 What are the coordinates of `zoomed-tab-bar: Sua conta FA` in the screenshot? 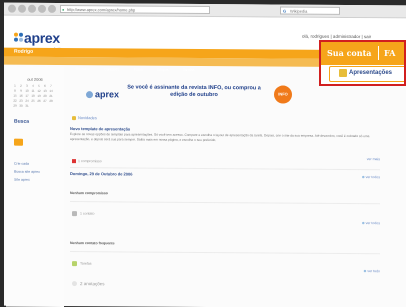 It's located at (362, 53).